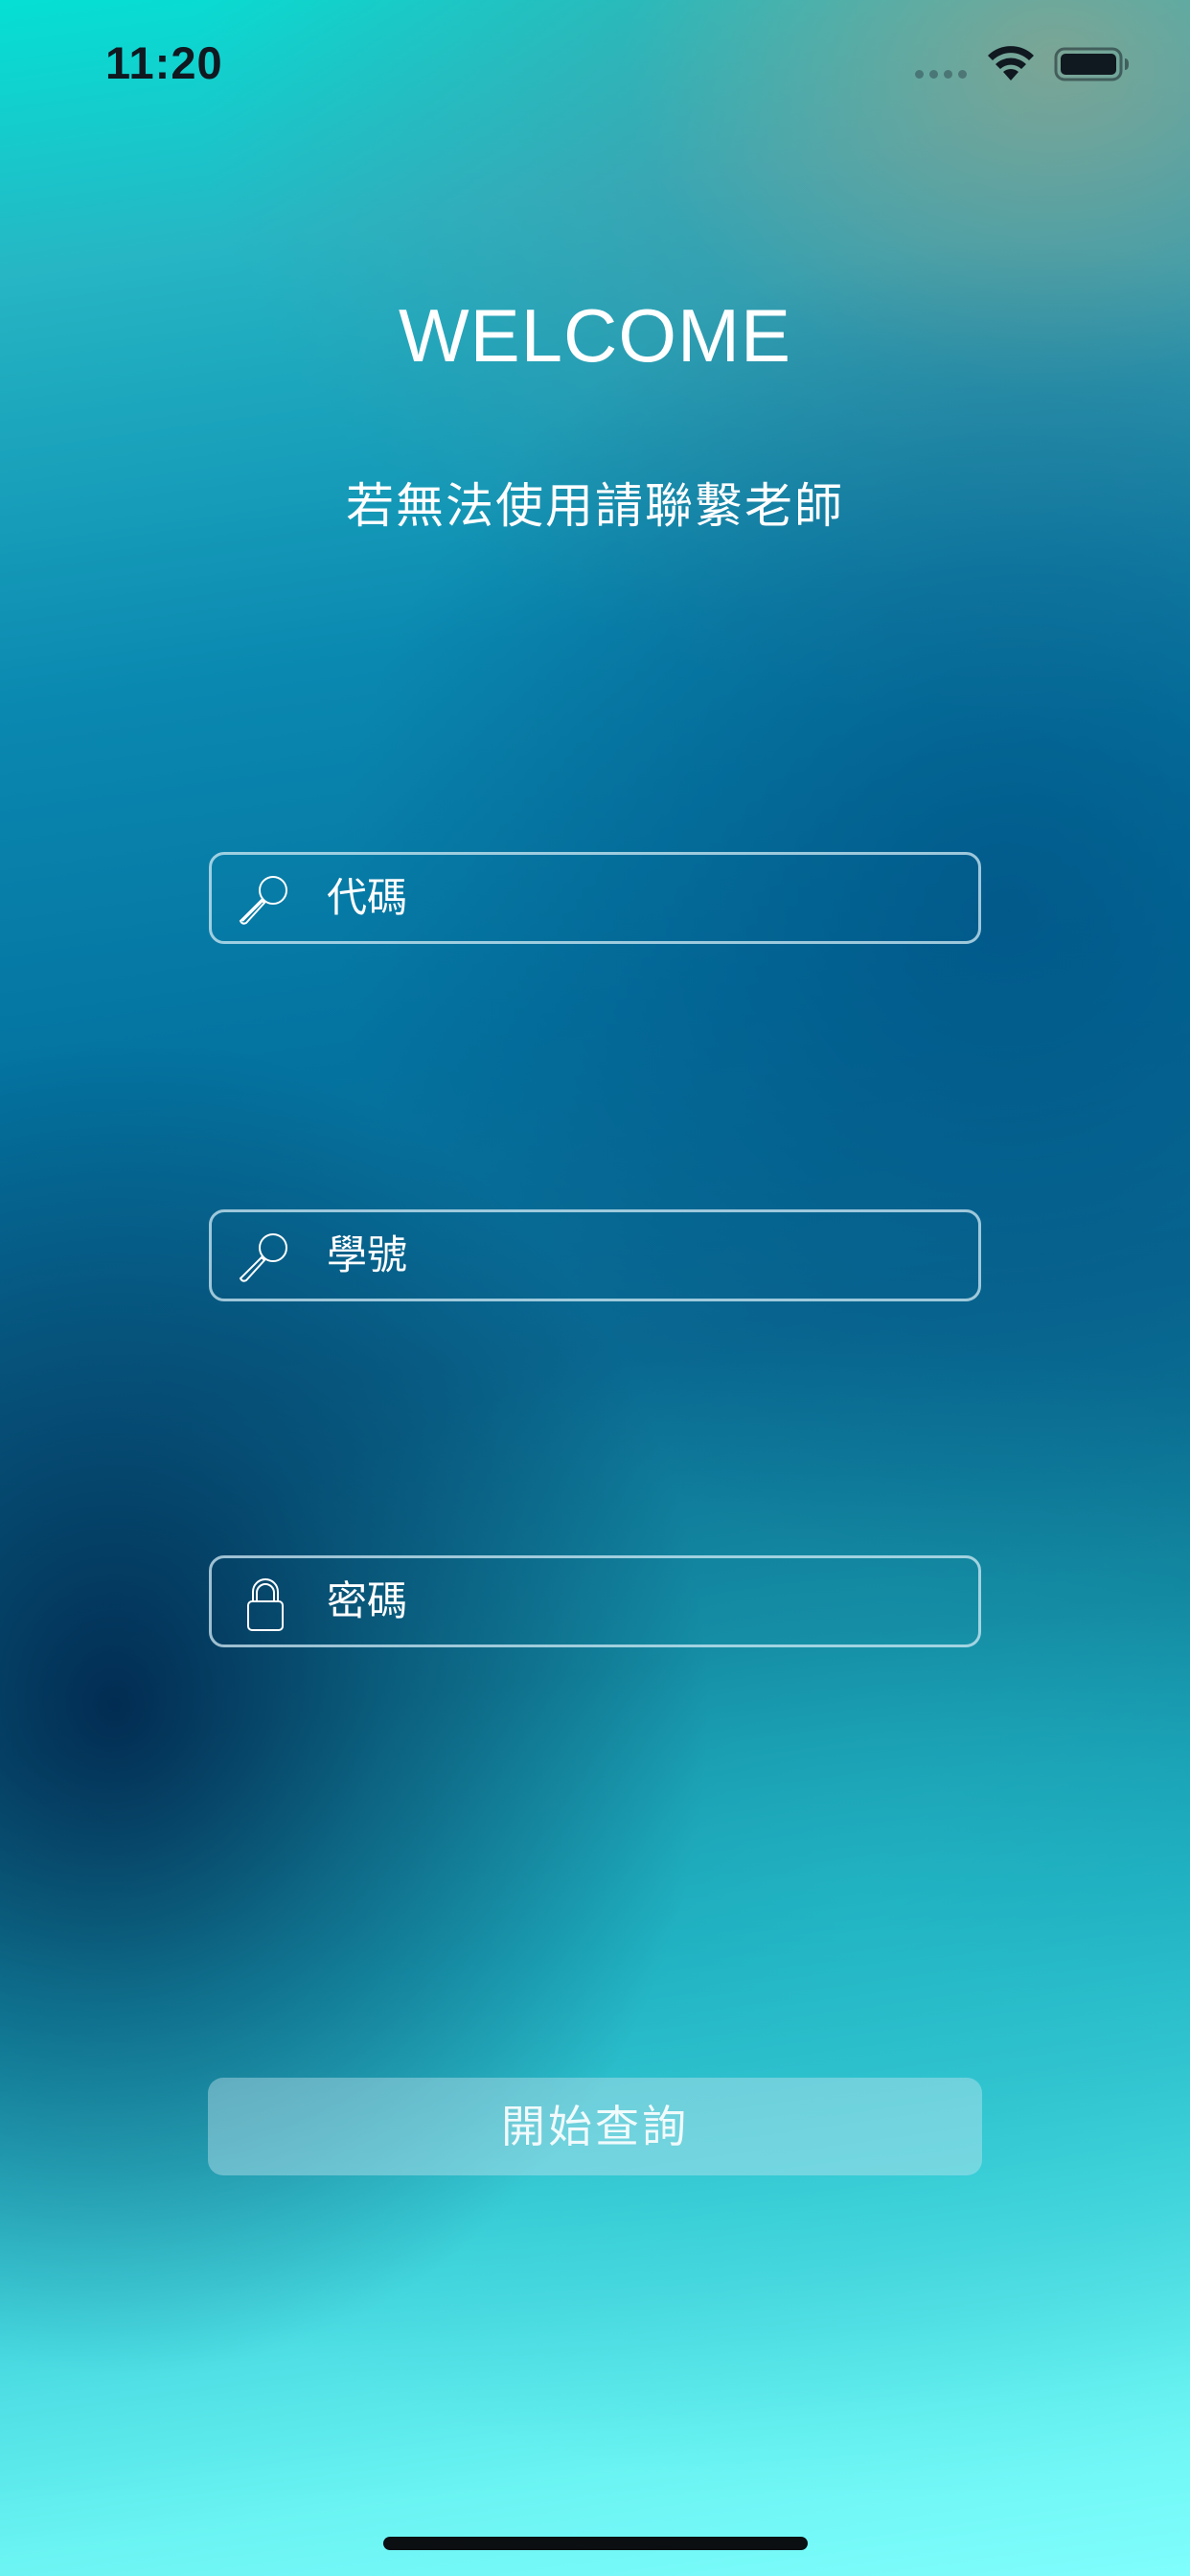  I want to click on battery-icon, so click(1092, 64).